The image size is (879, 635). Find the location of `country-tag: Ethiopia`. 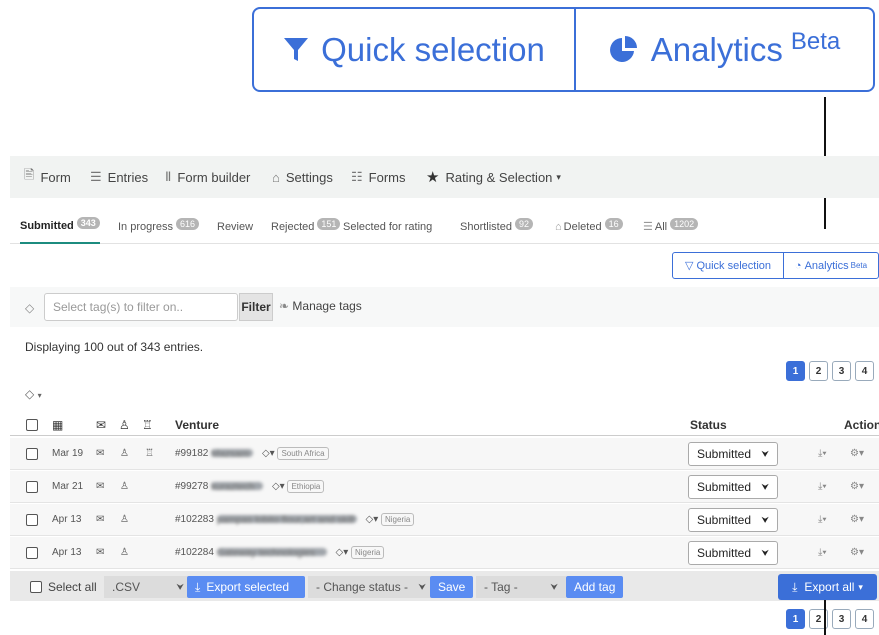

country-tag: Ethiopia is located at coordinates (306, 486).